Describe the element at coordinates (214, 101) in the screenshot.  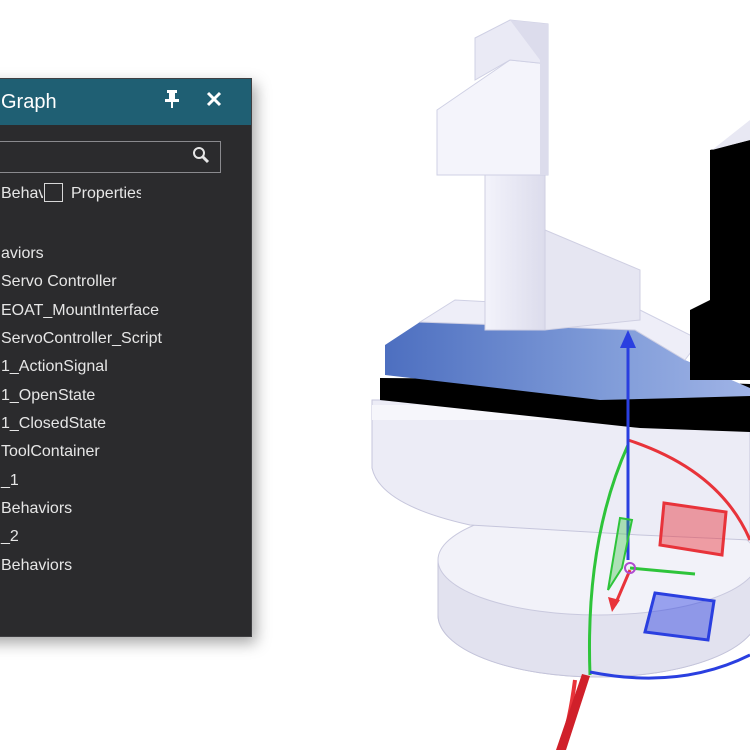
I see `close-icon` at that location.